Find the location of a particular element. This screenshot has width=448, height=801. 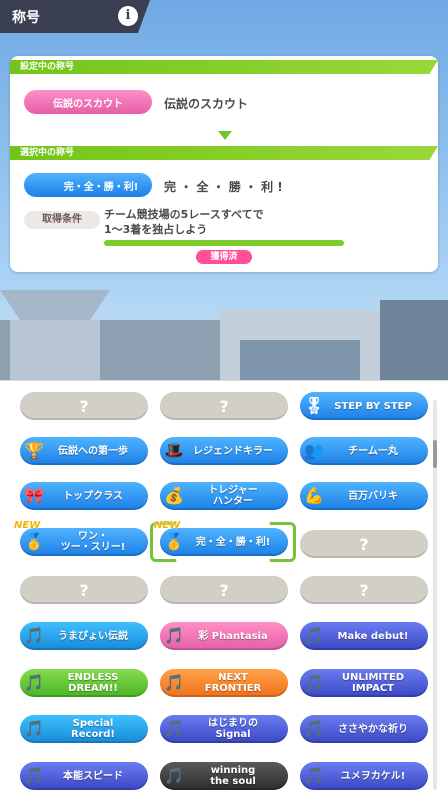

progress-bar is located at coordinates (224, 243).